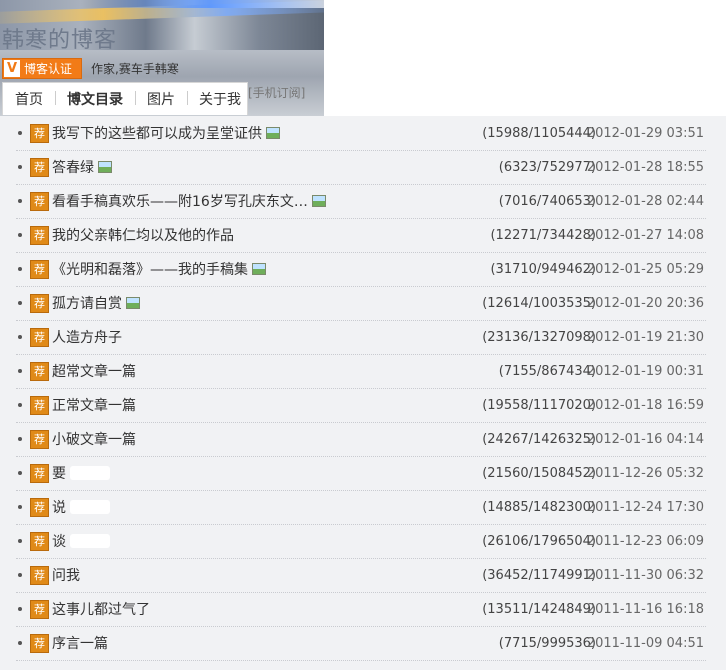 This screenshot has width=726, height=670. Describe the element at coordinates (645, 405) in the screenshot. I see `post-date: 2012-01-18 16:59` at that location.